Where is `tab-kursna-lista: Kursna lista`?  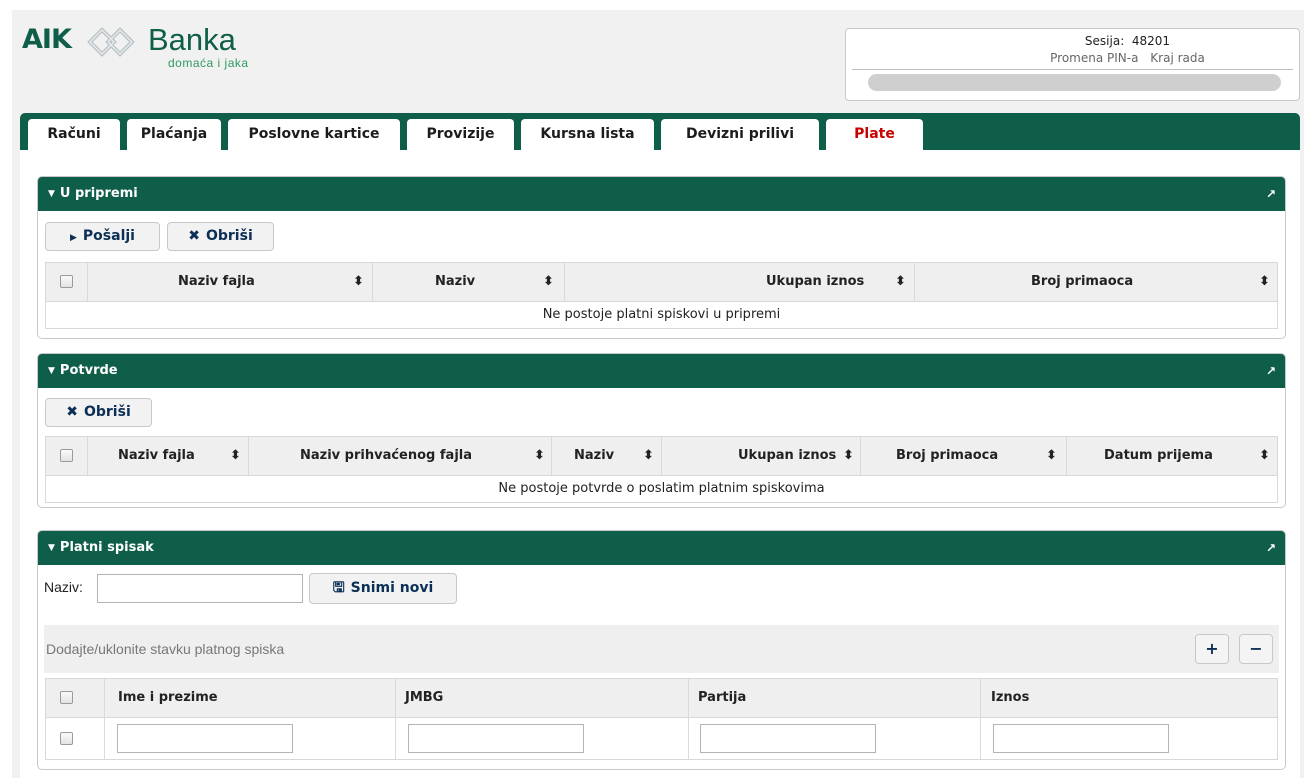 tab-kursna-lista: Kursna lista is located at coordinates (587, 134).